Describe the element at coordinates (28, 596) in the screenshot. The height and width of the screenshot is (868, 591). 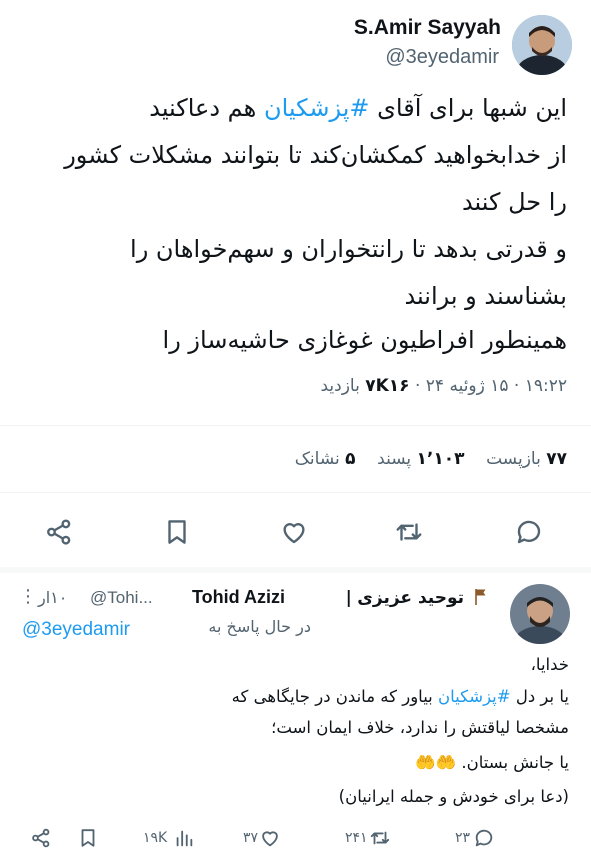
I see `more-options-icon: ⋮` at that location.